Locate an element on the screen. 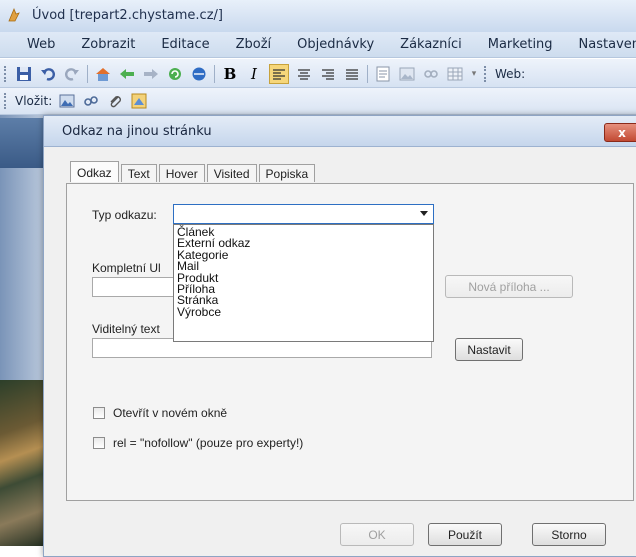  insert-toolbar: Vložit: is located at coordinates (318, 101).